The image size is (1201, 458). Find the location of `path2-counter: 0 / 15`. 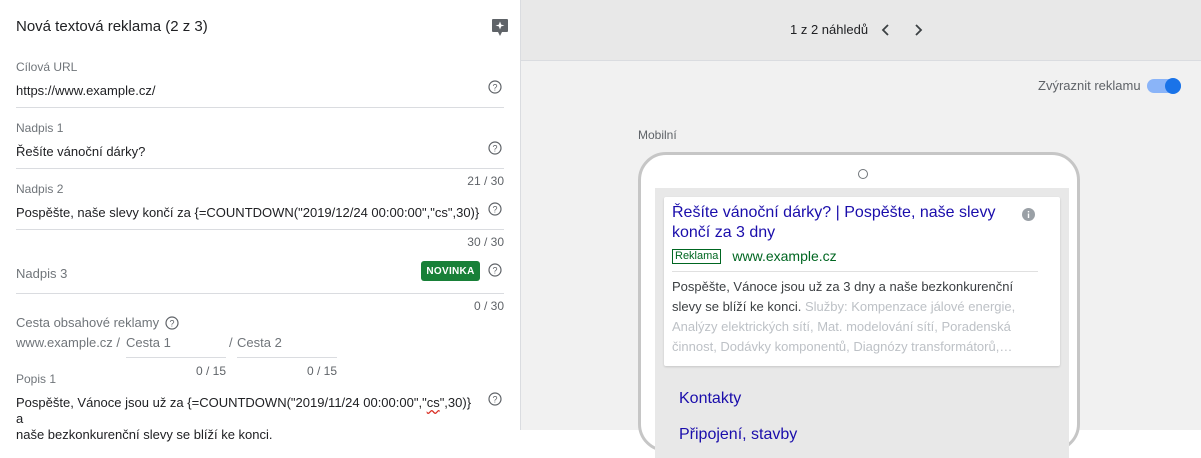

path2-counter: 0 / 15 is located at coordinates (321, 371).